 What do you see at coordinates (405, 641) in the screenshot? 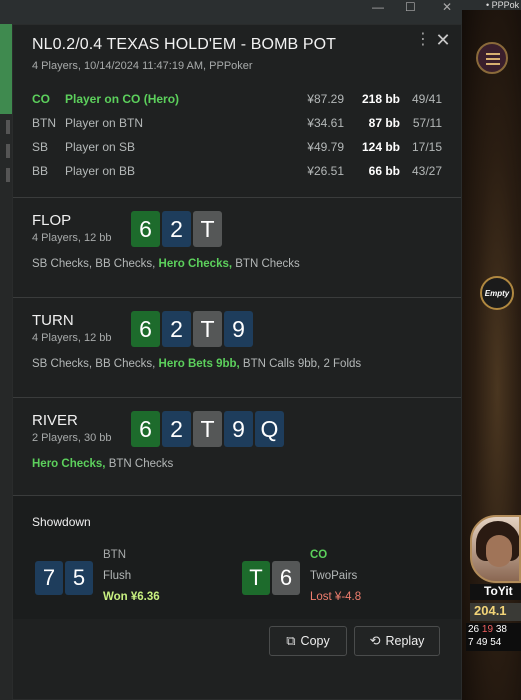
I see `replay-label: Replay` at bounding box center [405, 641].